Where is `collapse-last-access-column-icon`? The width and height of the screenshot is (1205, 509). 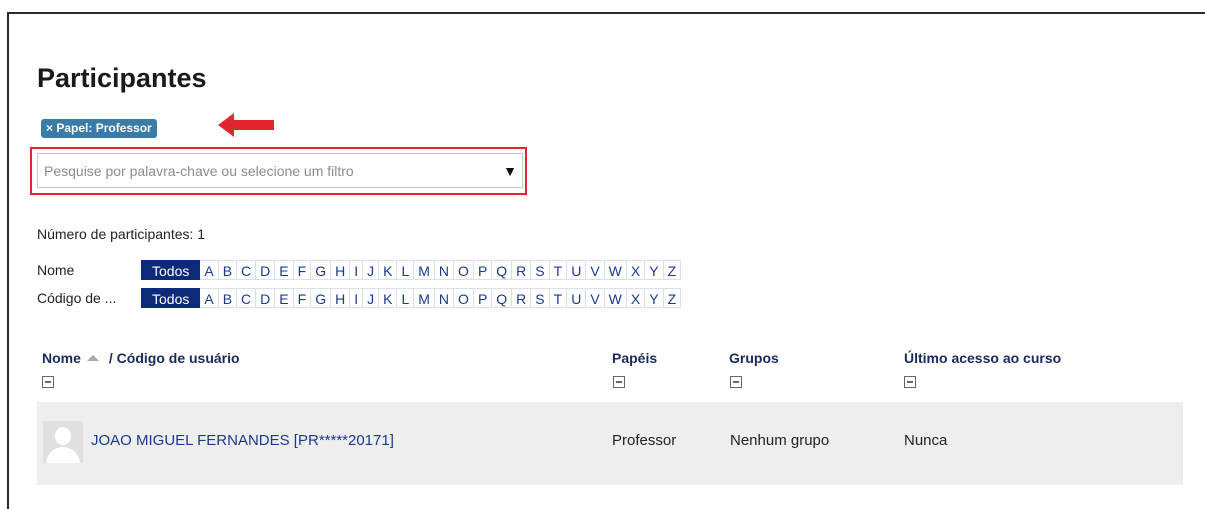
collapse-last-access-column-icon is located at coordinates (910, 382).